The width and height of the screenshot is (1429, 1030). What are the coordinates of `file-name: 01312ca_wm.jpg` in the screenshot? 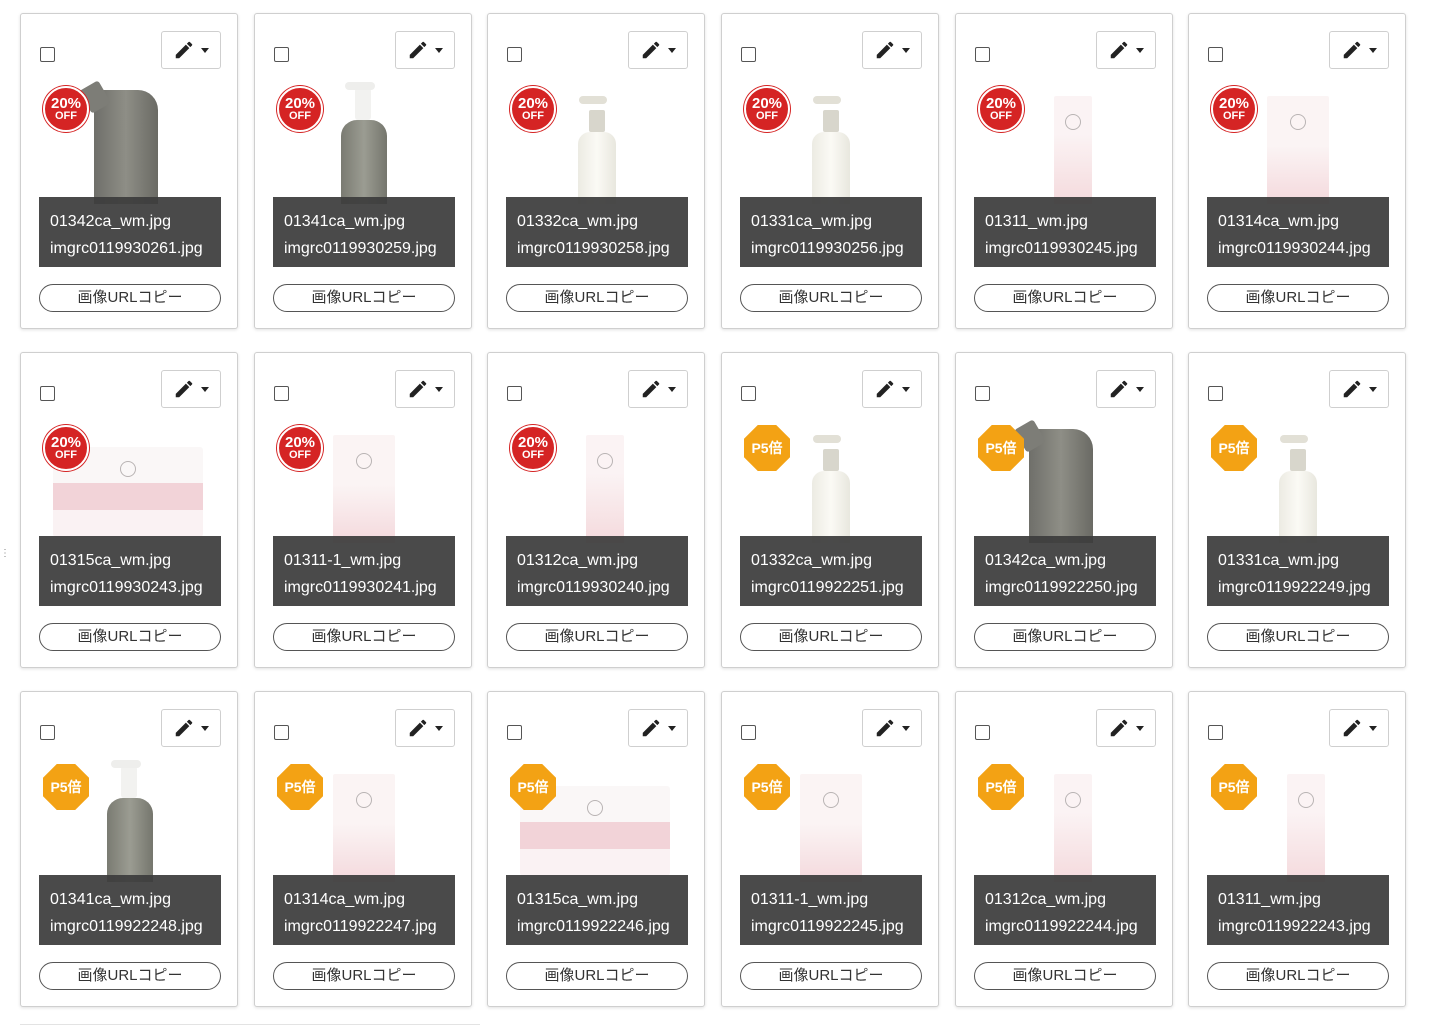 It's located at (1045, 899).